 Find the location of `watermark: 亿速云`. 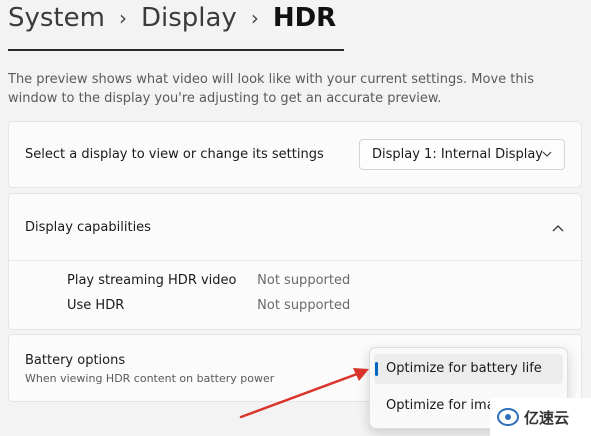

watermark: 亿速云 is located at coordinates (540, 417).